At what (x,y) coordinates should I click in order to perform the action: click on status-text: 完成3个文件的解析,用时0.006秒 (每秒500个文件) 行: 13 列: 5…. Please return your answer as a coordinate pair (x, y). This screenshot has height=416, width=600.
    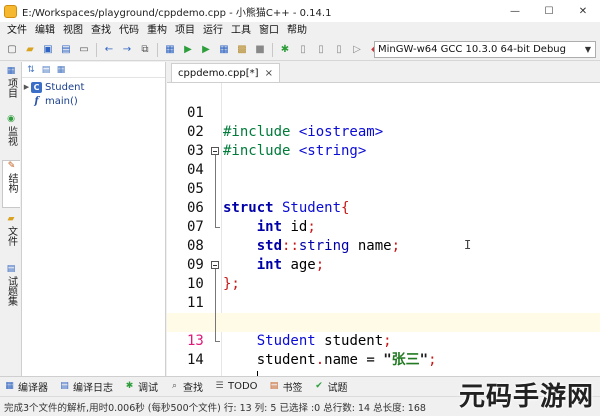
    Looking at the image, I should click on (215, 408).